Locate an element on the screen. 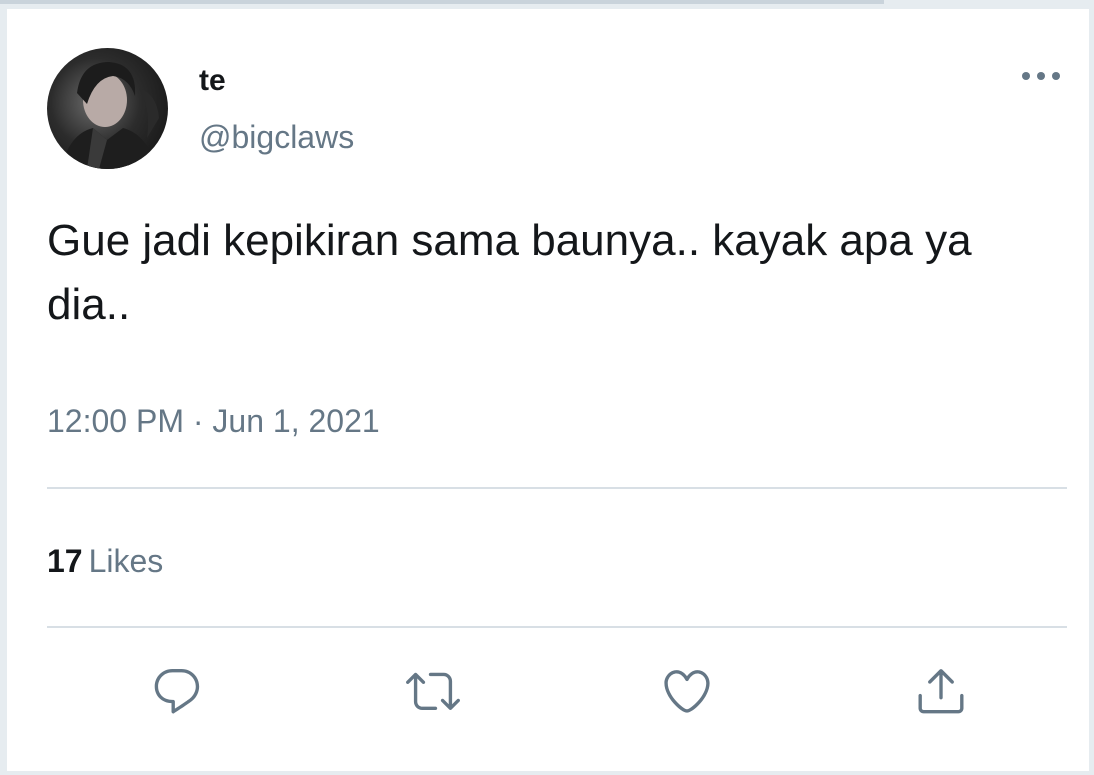  more-options-button is located at coordinates (1041, 76).